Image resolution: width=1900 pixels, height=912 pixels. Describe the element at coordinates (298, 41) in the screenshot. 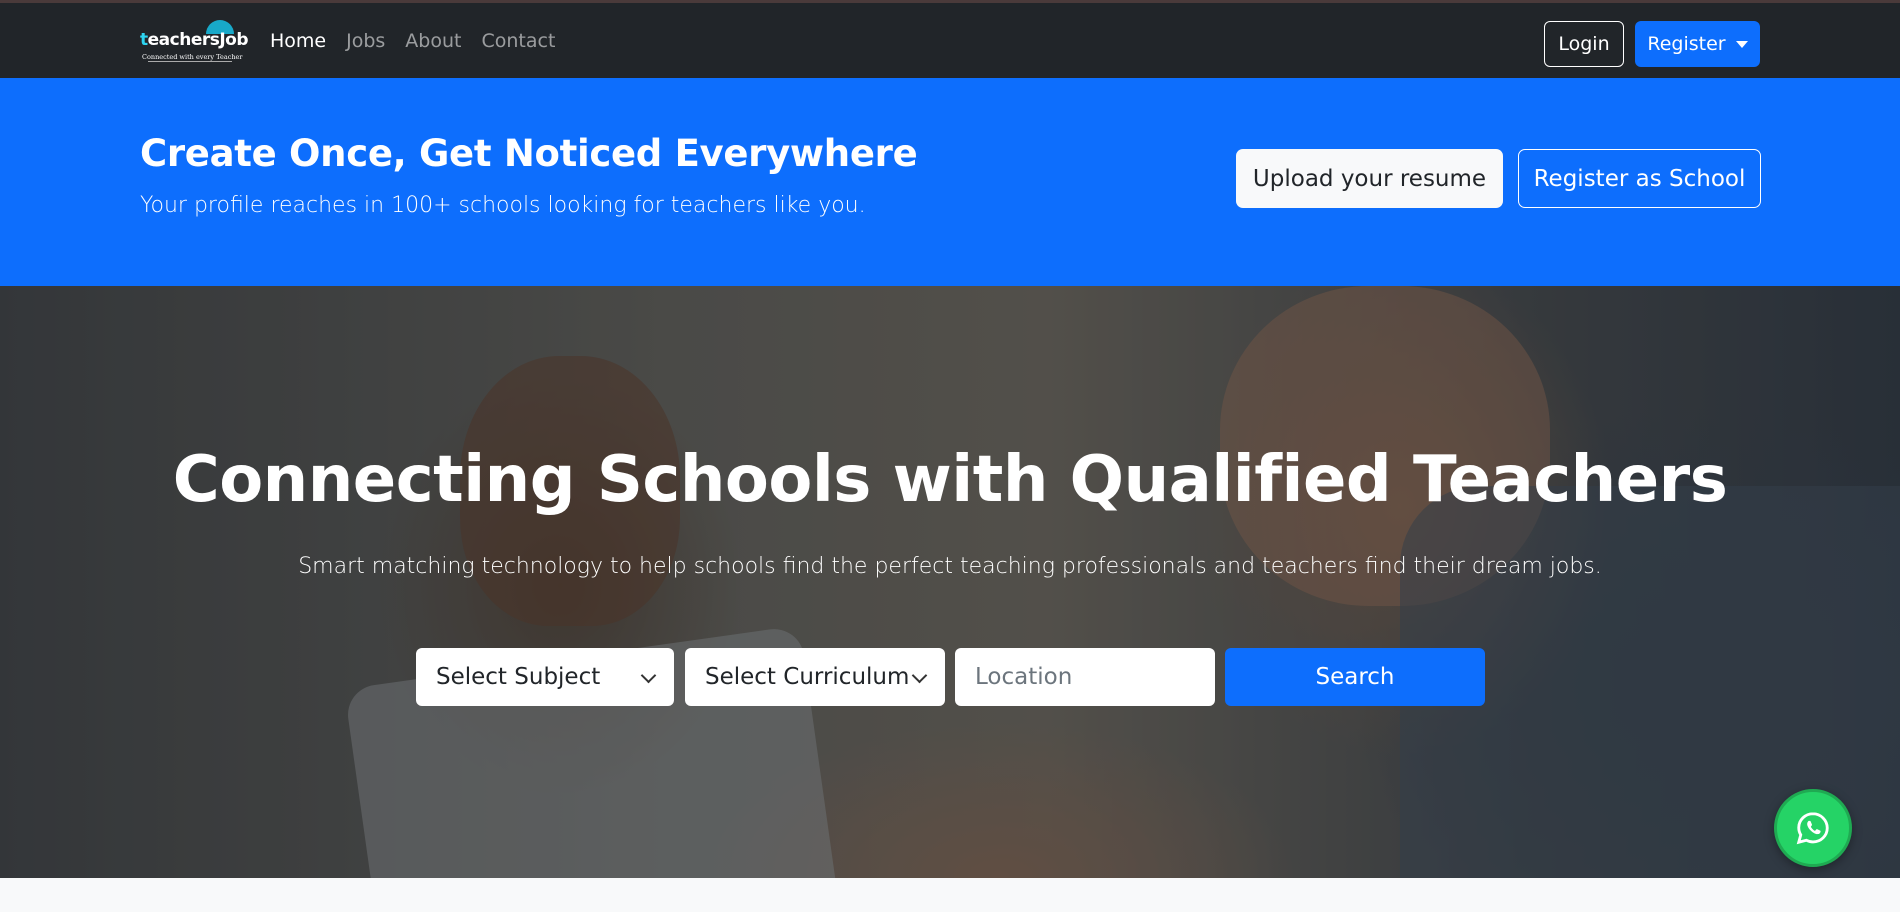

I see `nav-link-home: Home` at that location.